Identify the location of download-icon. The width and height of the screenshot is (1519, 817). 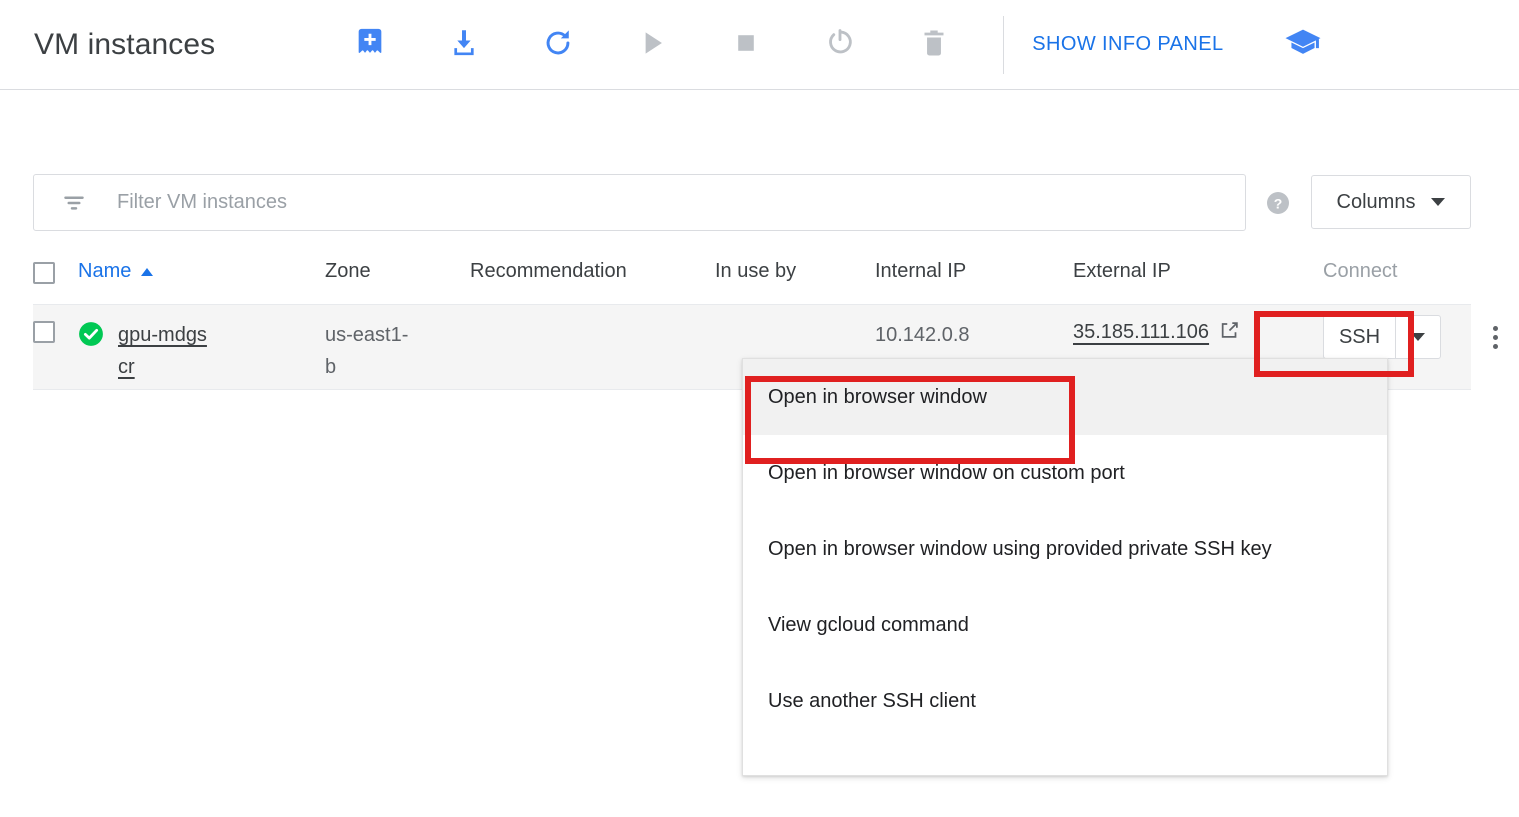
(464, 44).